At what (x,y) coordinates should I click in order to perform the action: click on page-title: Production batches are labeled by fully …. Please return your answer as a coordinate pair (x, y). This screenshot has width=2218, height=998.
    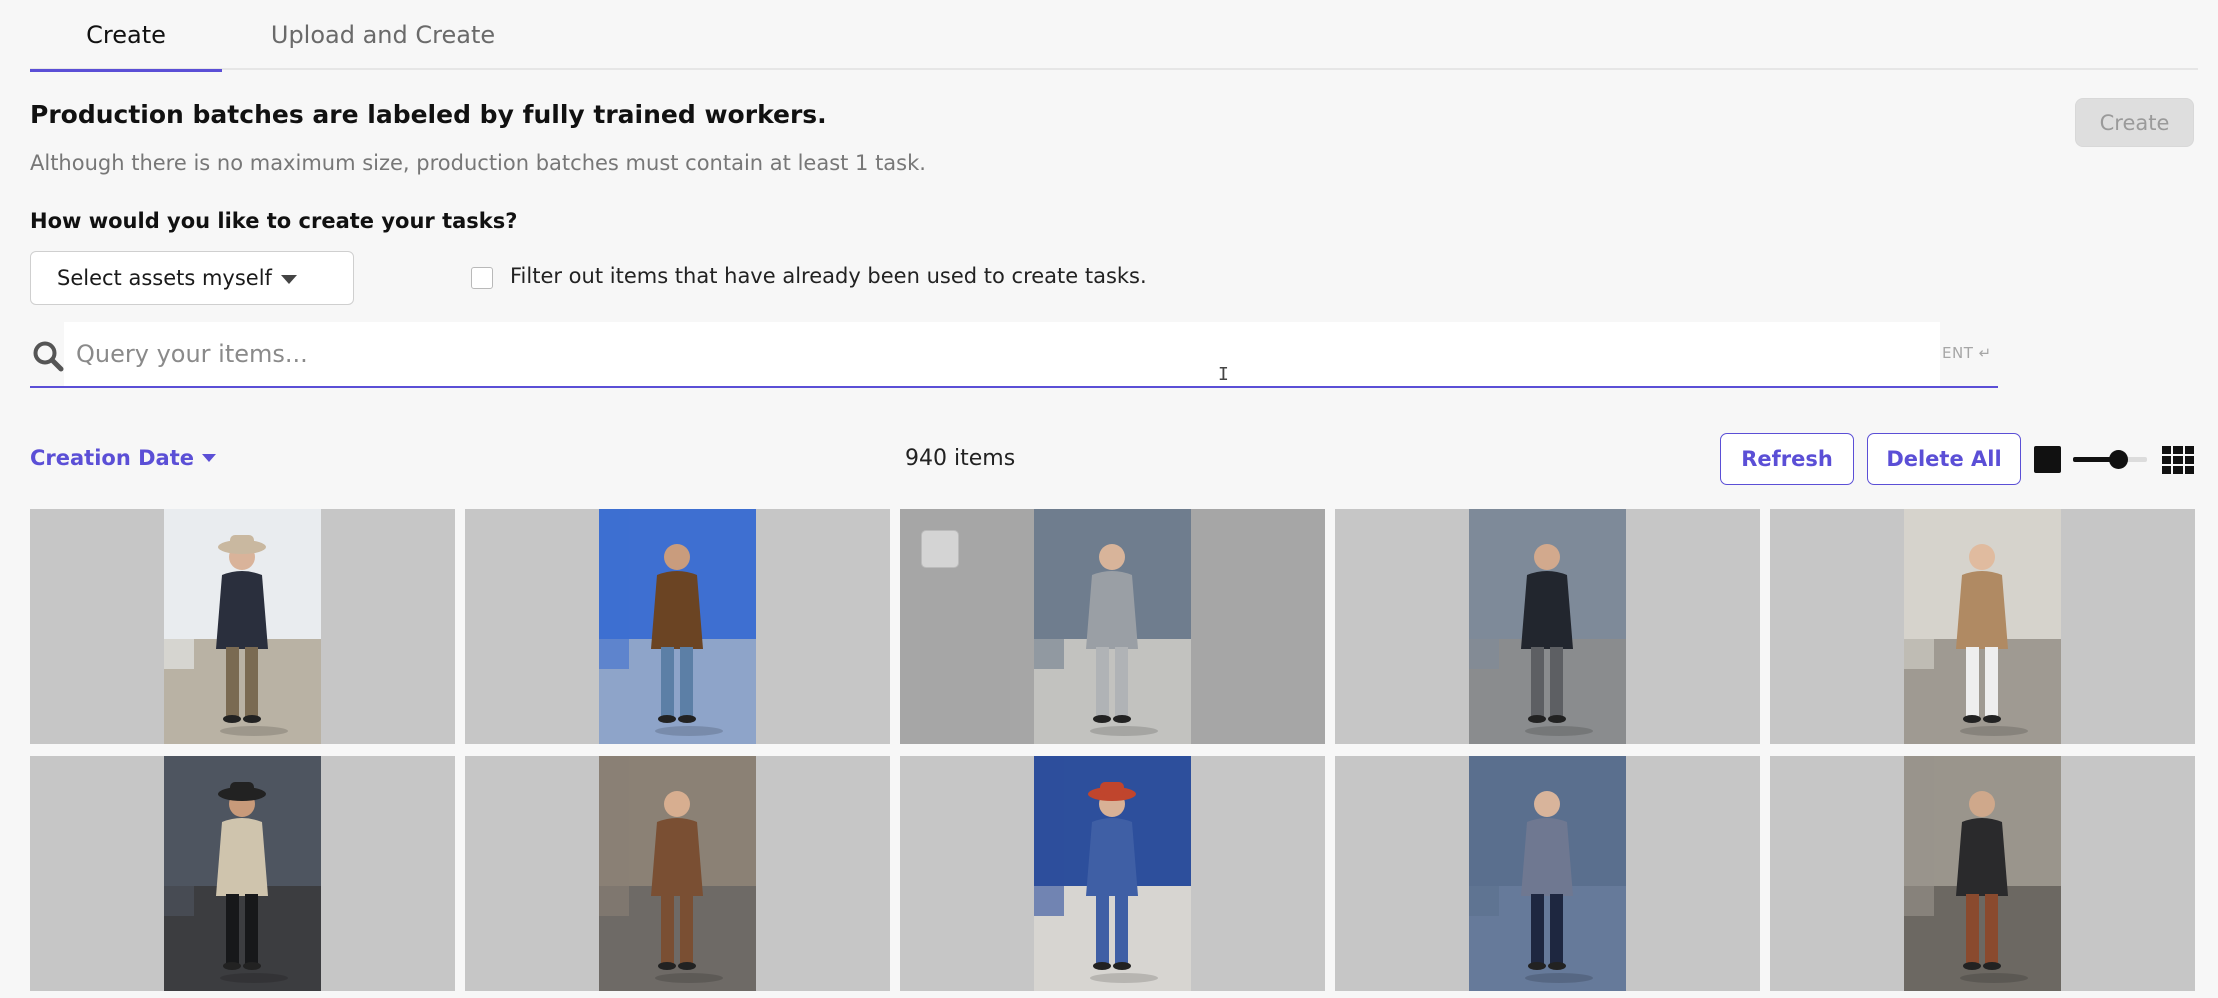
    Looking at the image, I should click on (428, 114).